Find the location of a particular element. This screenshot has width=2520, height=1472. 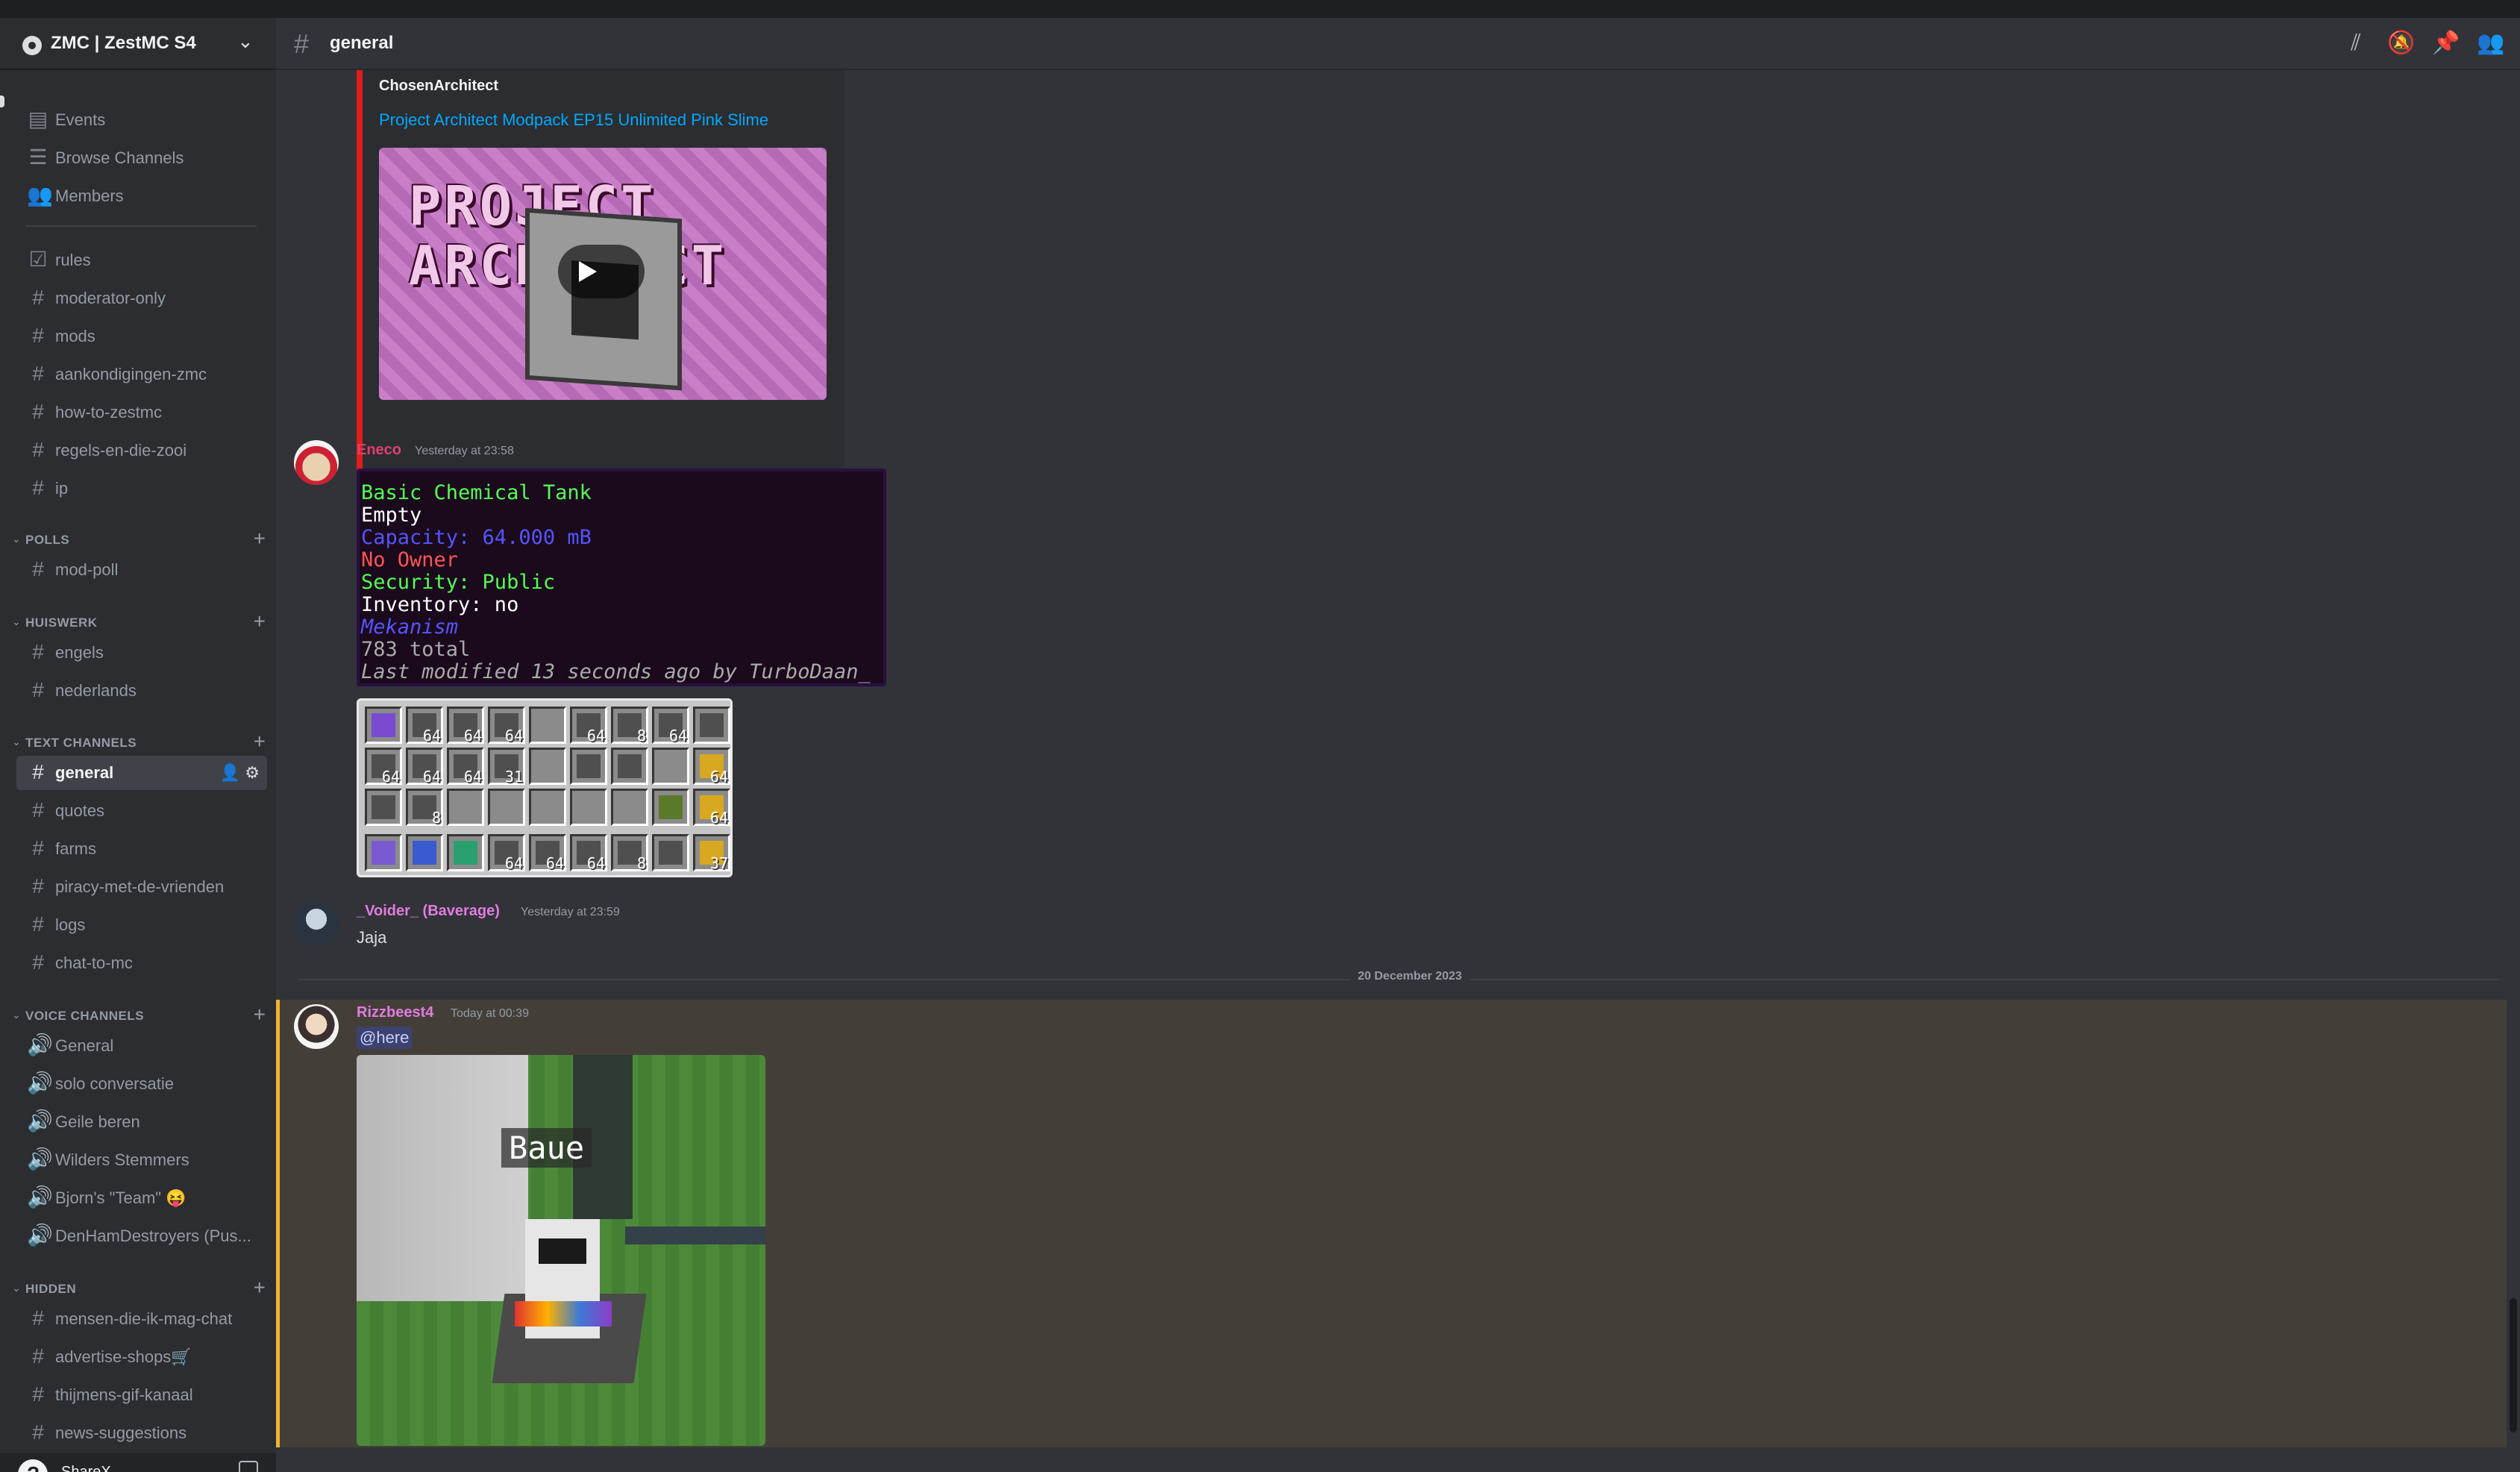

channel-label: Wilders Stemmers is located at coordinates (122, 1159).